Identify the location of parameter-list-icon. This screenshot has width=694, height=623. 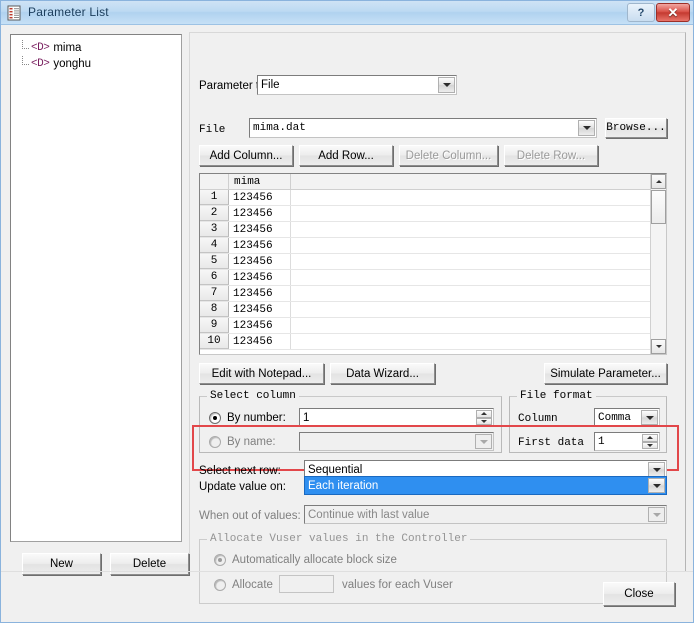
(14, 13).